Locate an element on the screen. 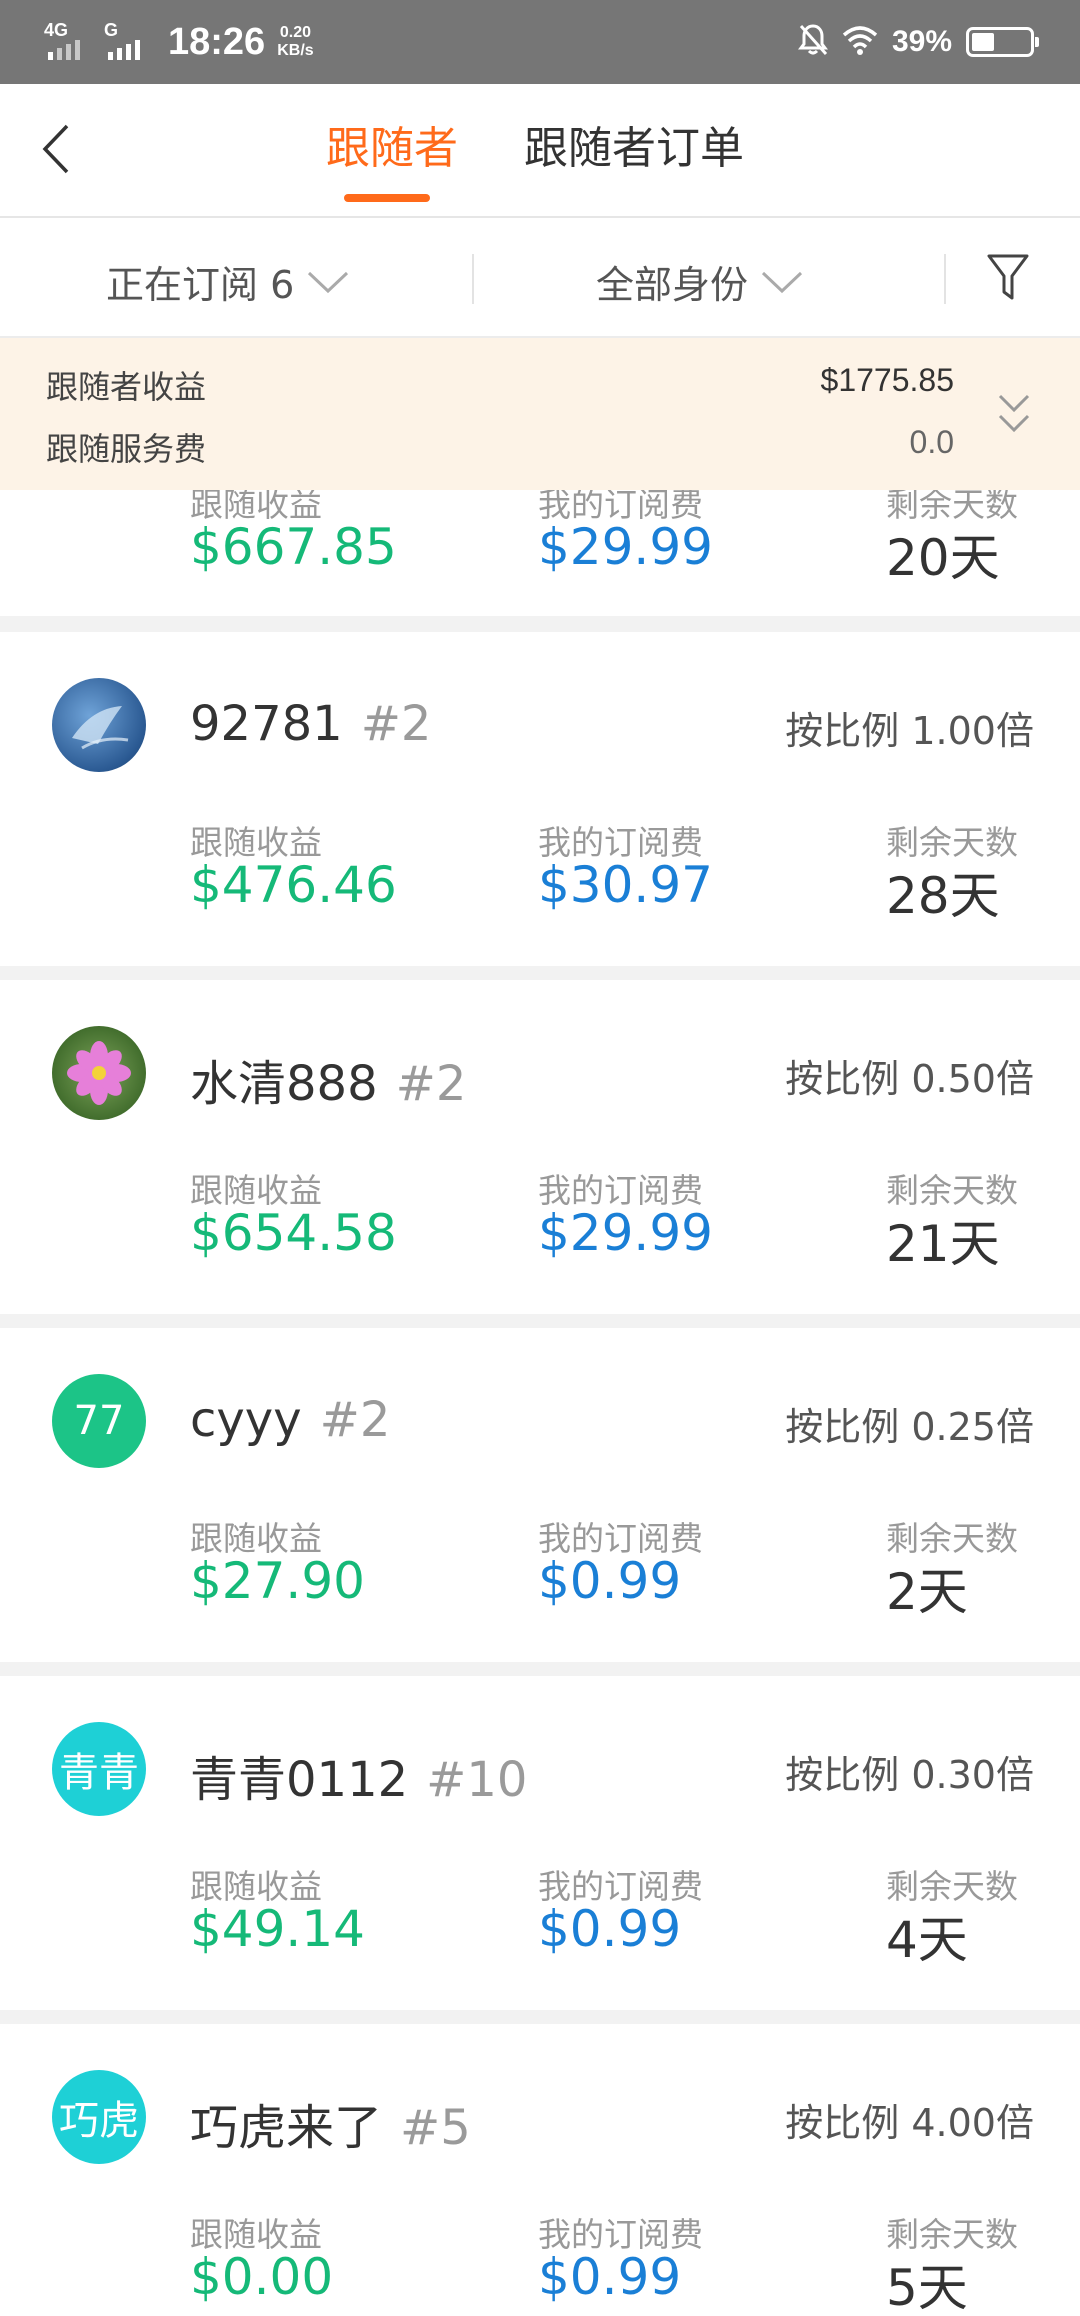  expand-summary-button is located at coordinates (1014, 417).